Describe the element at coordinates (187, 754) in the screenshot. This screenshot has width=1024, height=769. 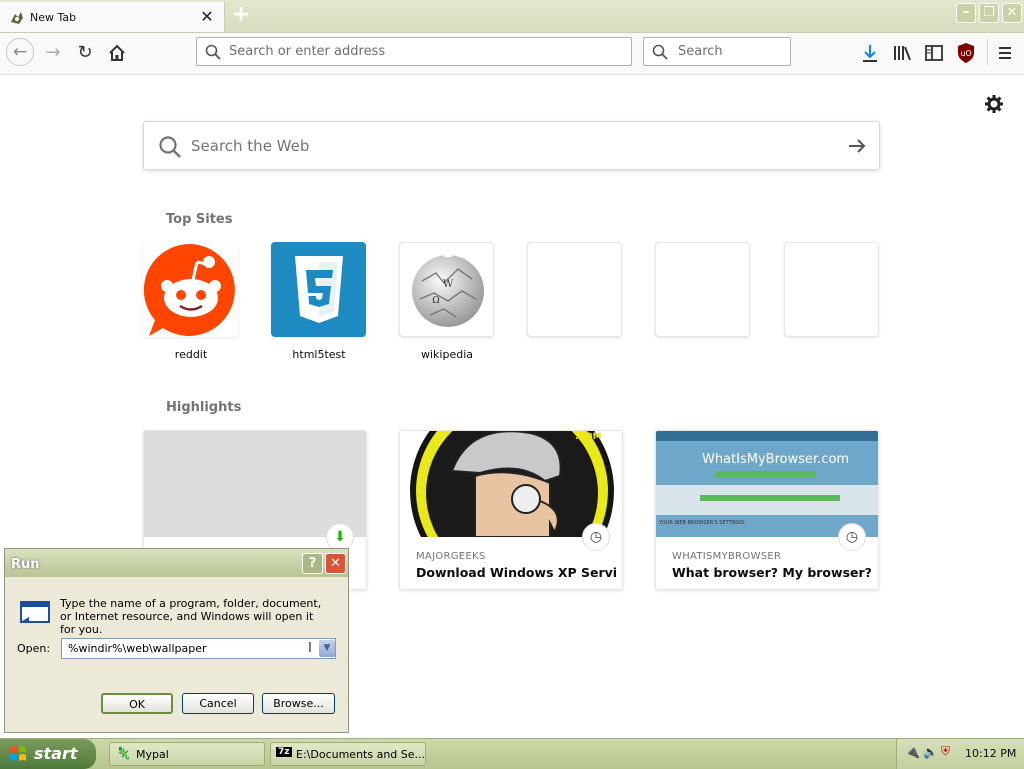
I see `taskbar-item-mypal: 🦎 Mypal` at that location.